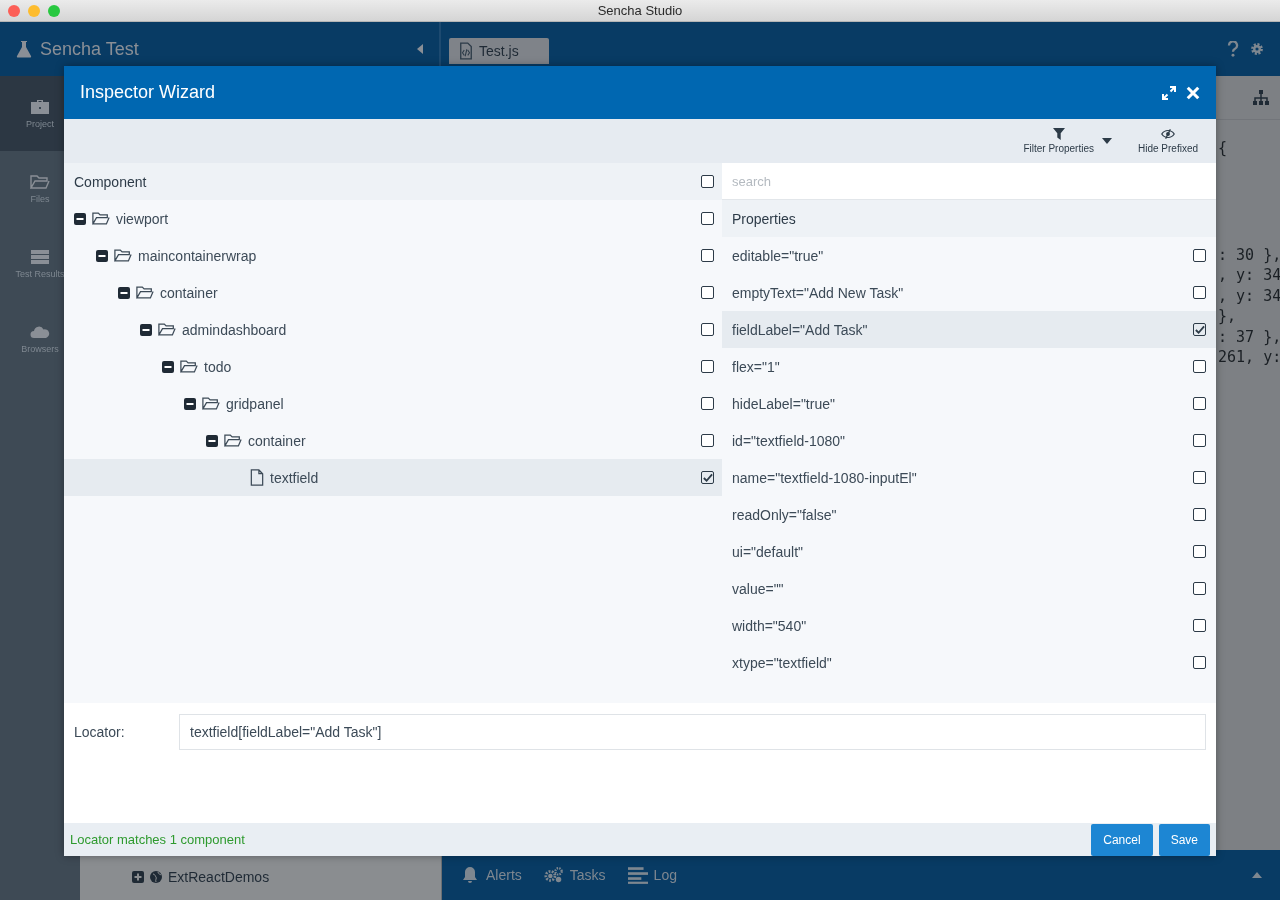 This screenshot has height=900, width=1280. What do you see at coordinates (637, 875) in the screenshot?
I see `log-icon` at bounding box center [637, 875].